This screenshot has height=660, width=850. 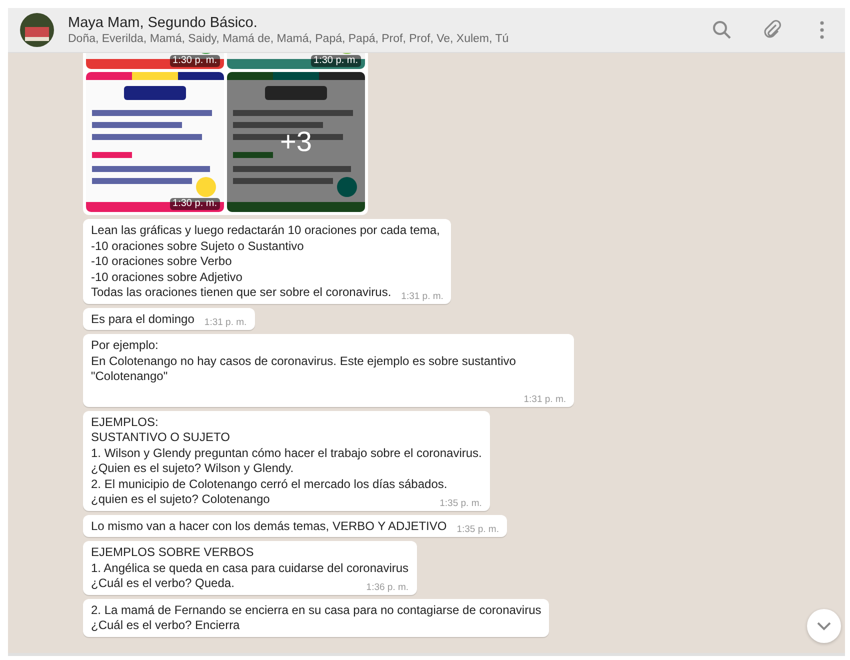 I want to click on message-text: -10 oraciones sobre Adjetivo, so click(x=167, y=277).